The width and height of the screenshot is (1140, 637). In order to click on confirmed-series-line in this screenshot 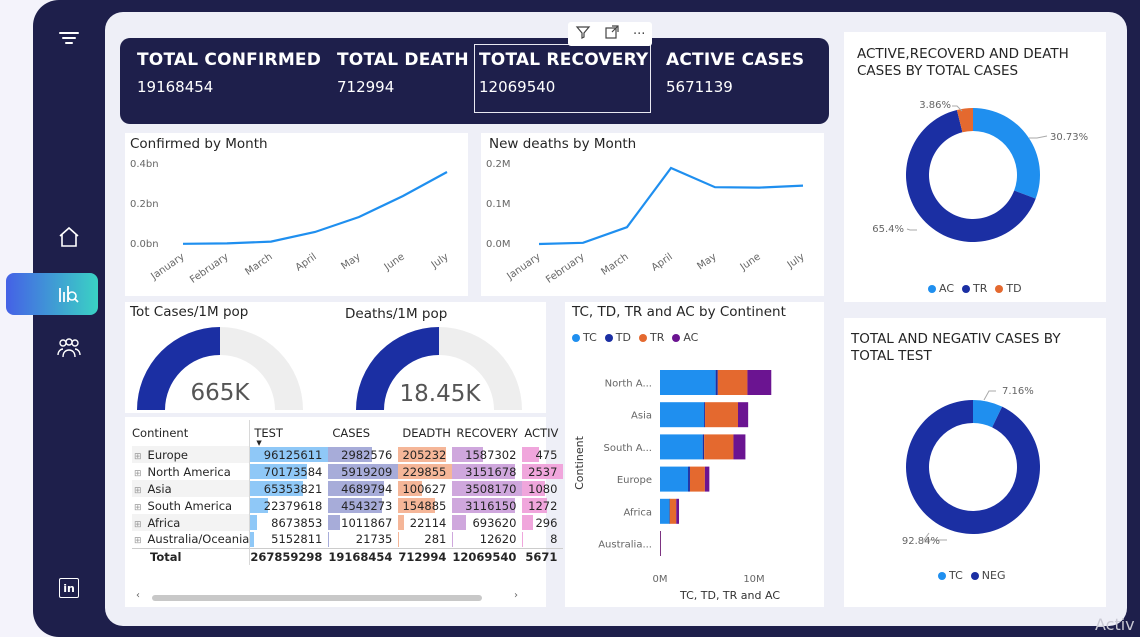, I will do `click(315, 208)`.